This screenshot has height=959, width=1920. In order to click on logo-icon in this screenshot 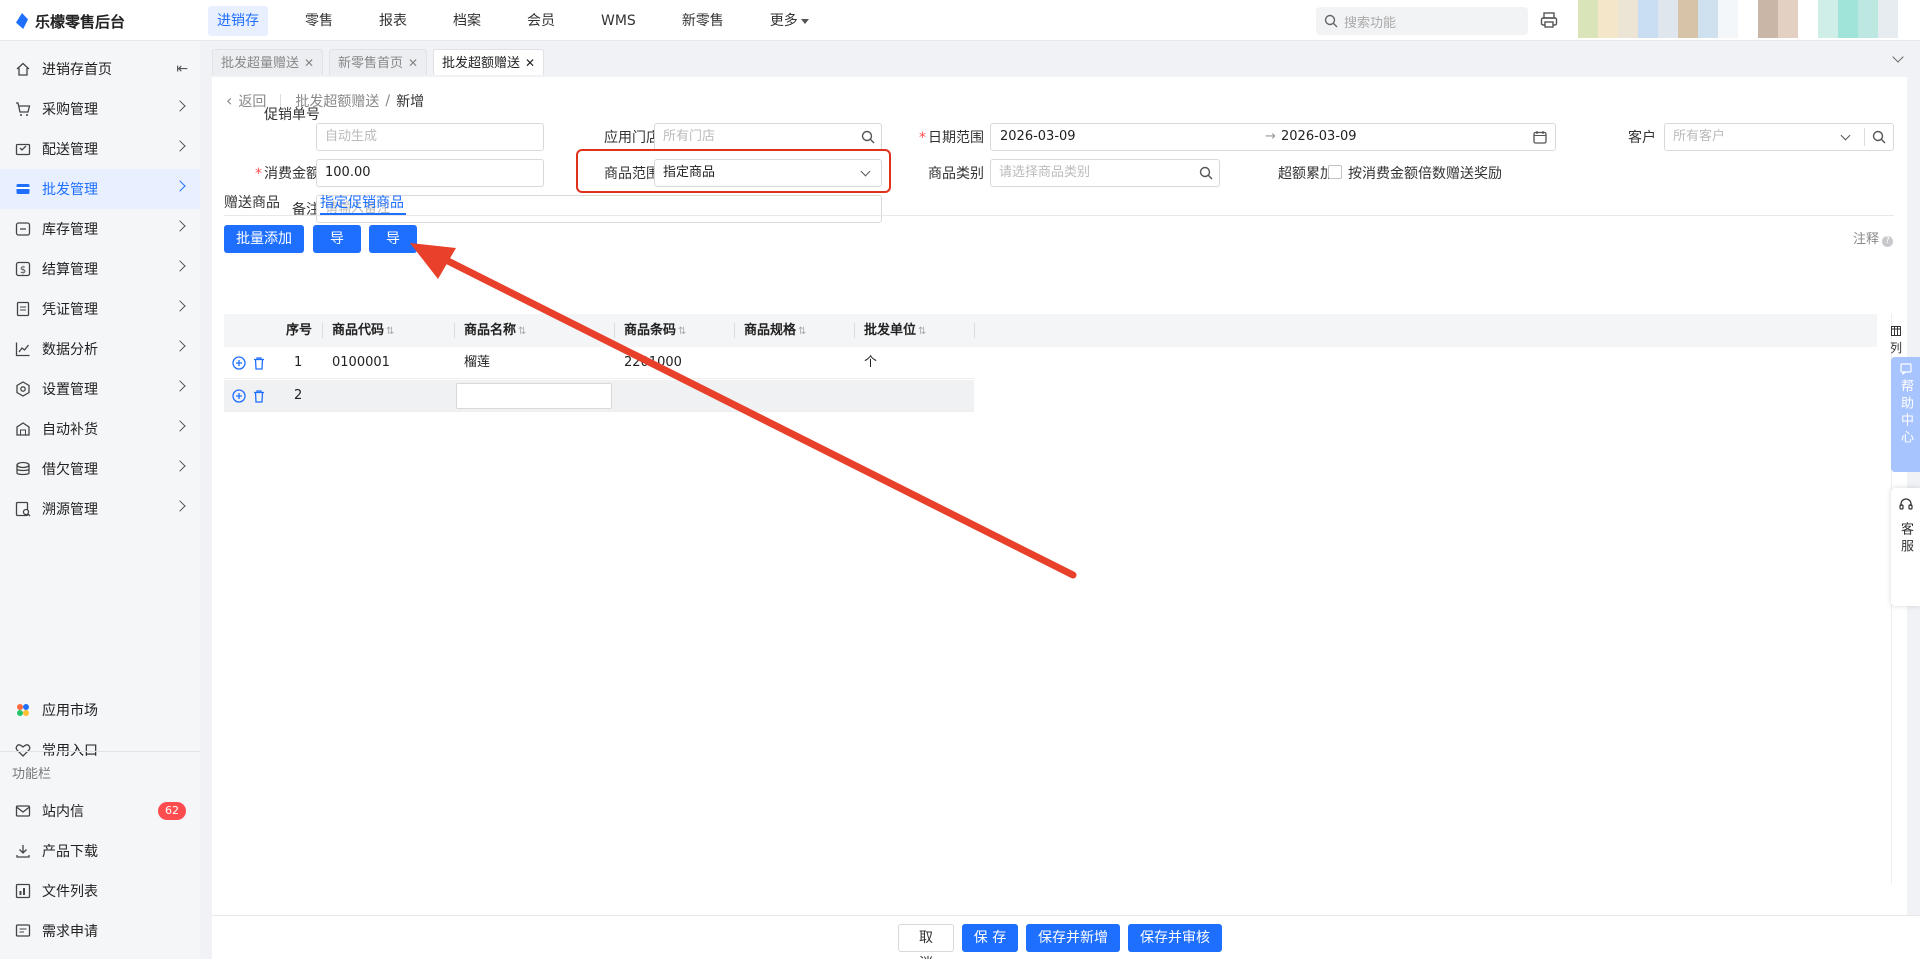, I will do `click(22, 21)`.